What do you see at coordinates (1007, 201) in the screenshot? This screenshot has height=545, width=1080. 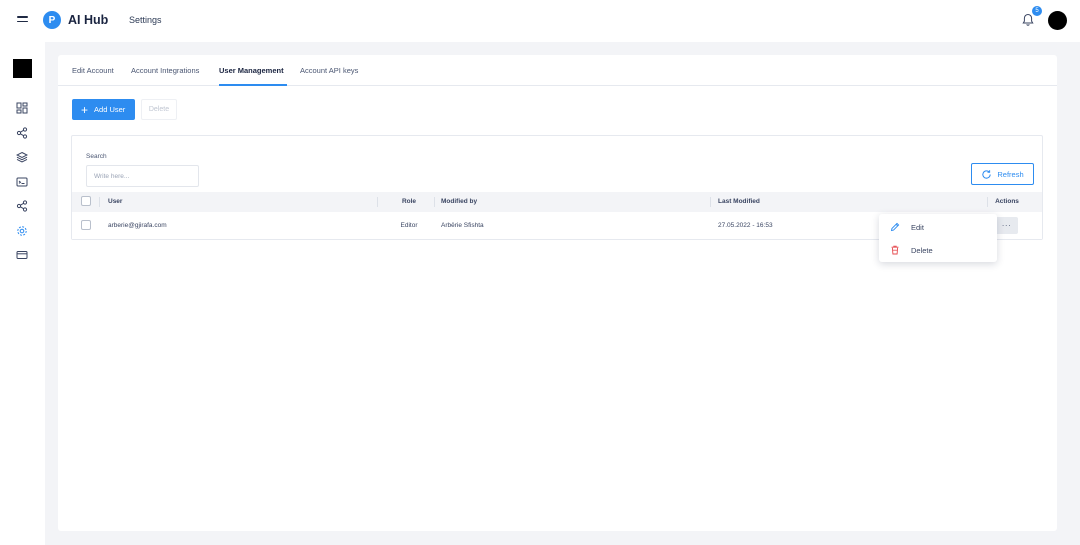 I see `column-header-actions: Actions` at bounding box center [1007, 201].